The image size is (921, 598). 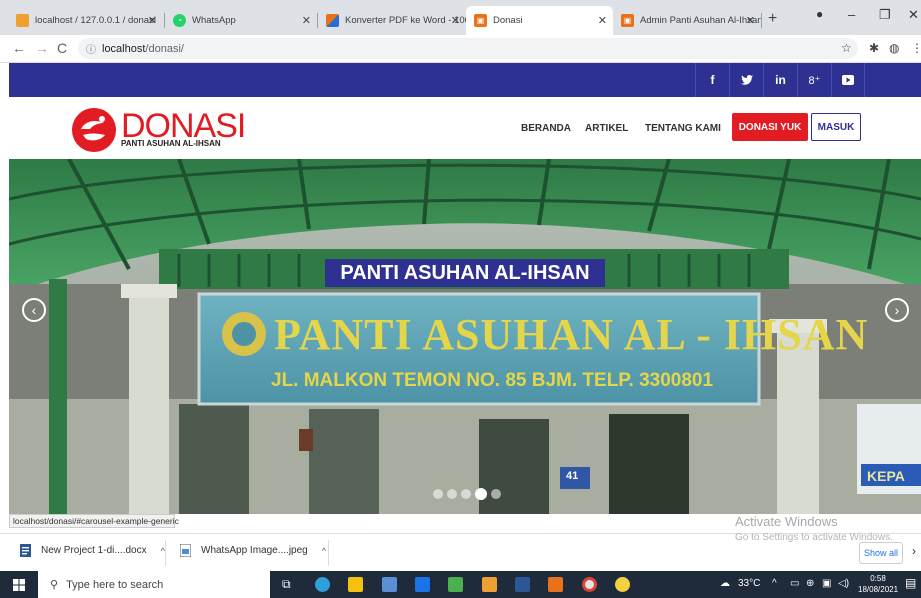 What do you see at coordinates (606, 128) in the screenshot?
I see `nav-artikel: ARTIKEL` at bounding box center [606, 128].